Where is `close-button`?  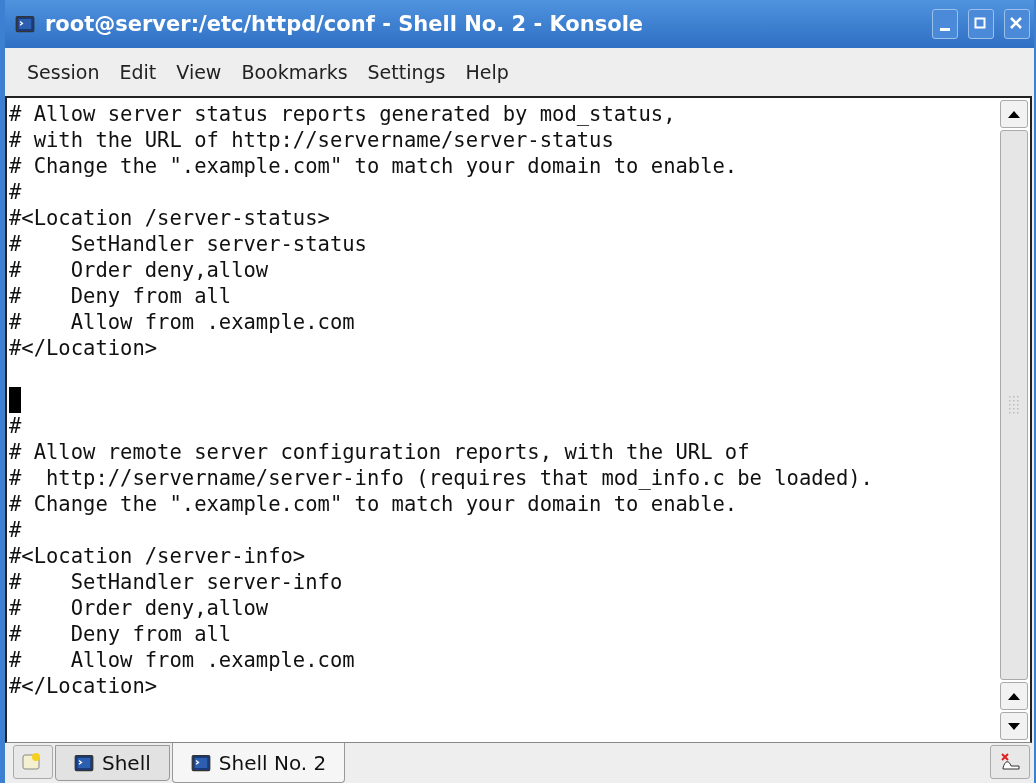
close-button is located at coordinates (1017, 24).